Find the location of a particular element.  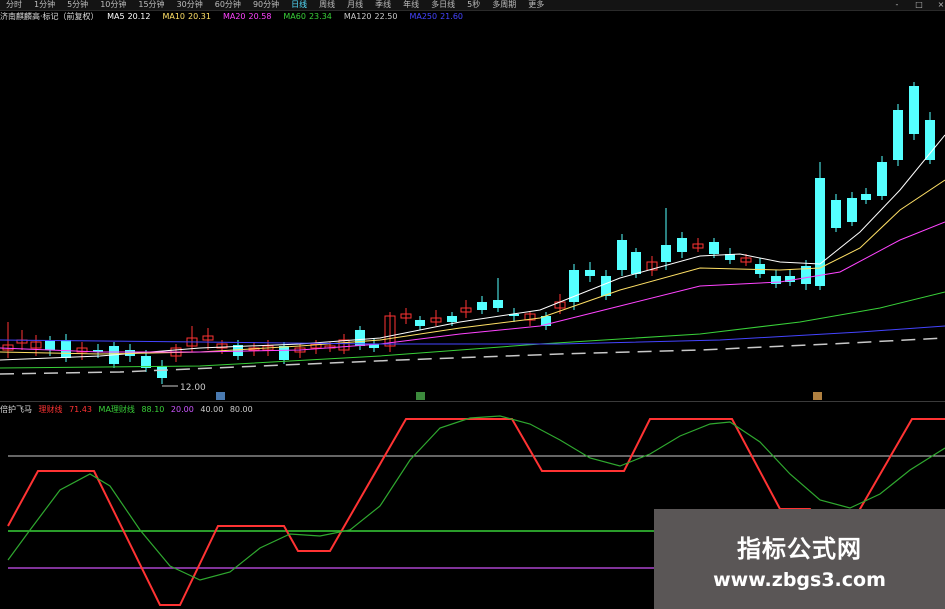

watermark: 指标公式网 www.zbgs3.com is located at coordinates (799, 559).